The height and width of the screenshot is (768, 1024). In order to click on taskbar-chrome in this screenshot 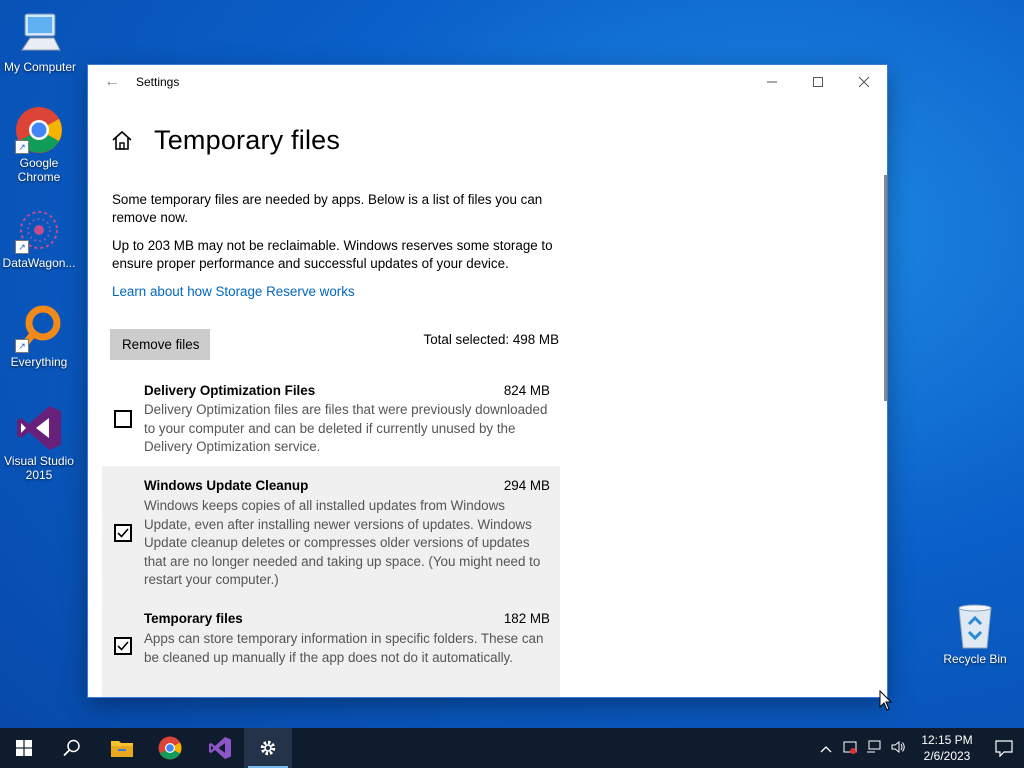, I will do `click(170, 748)`.